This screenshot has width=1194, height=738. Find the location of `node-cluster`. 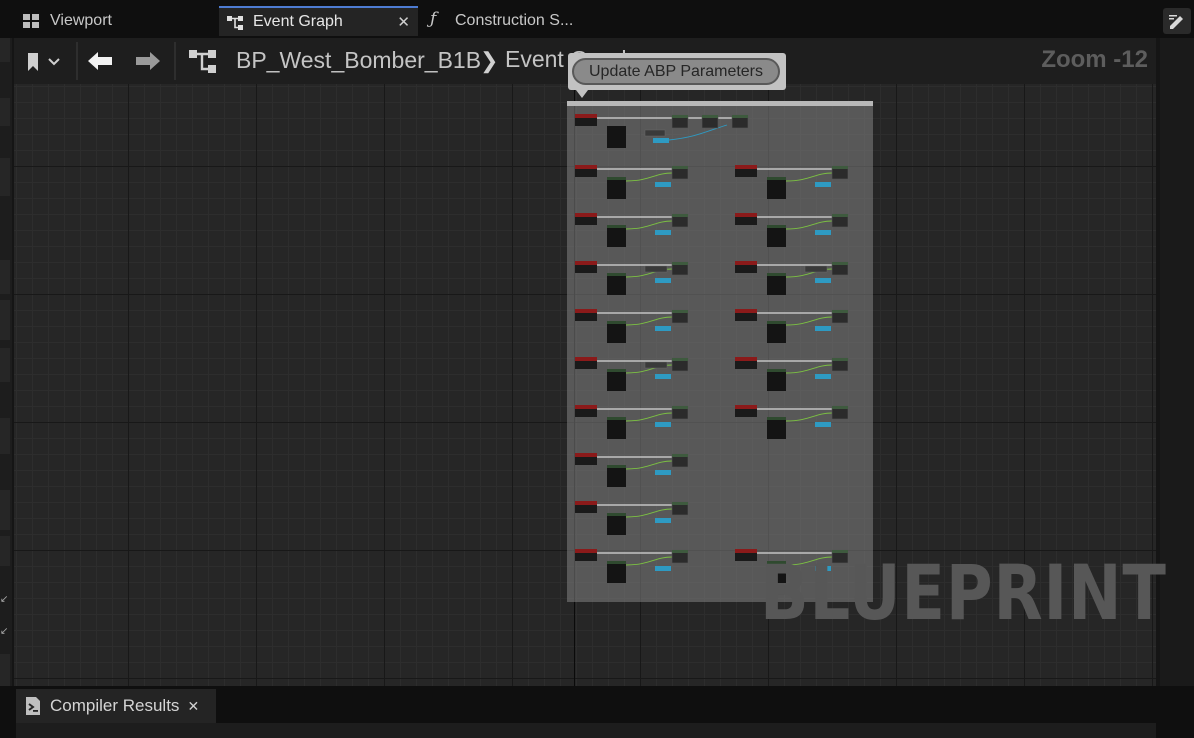

node-cluster is located at coordinates (712, 348).